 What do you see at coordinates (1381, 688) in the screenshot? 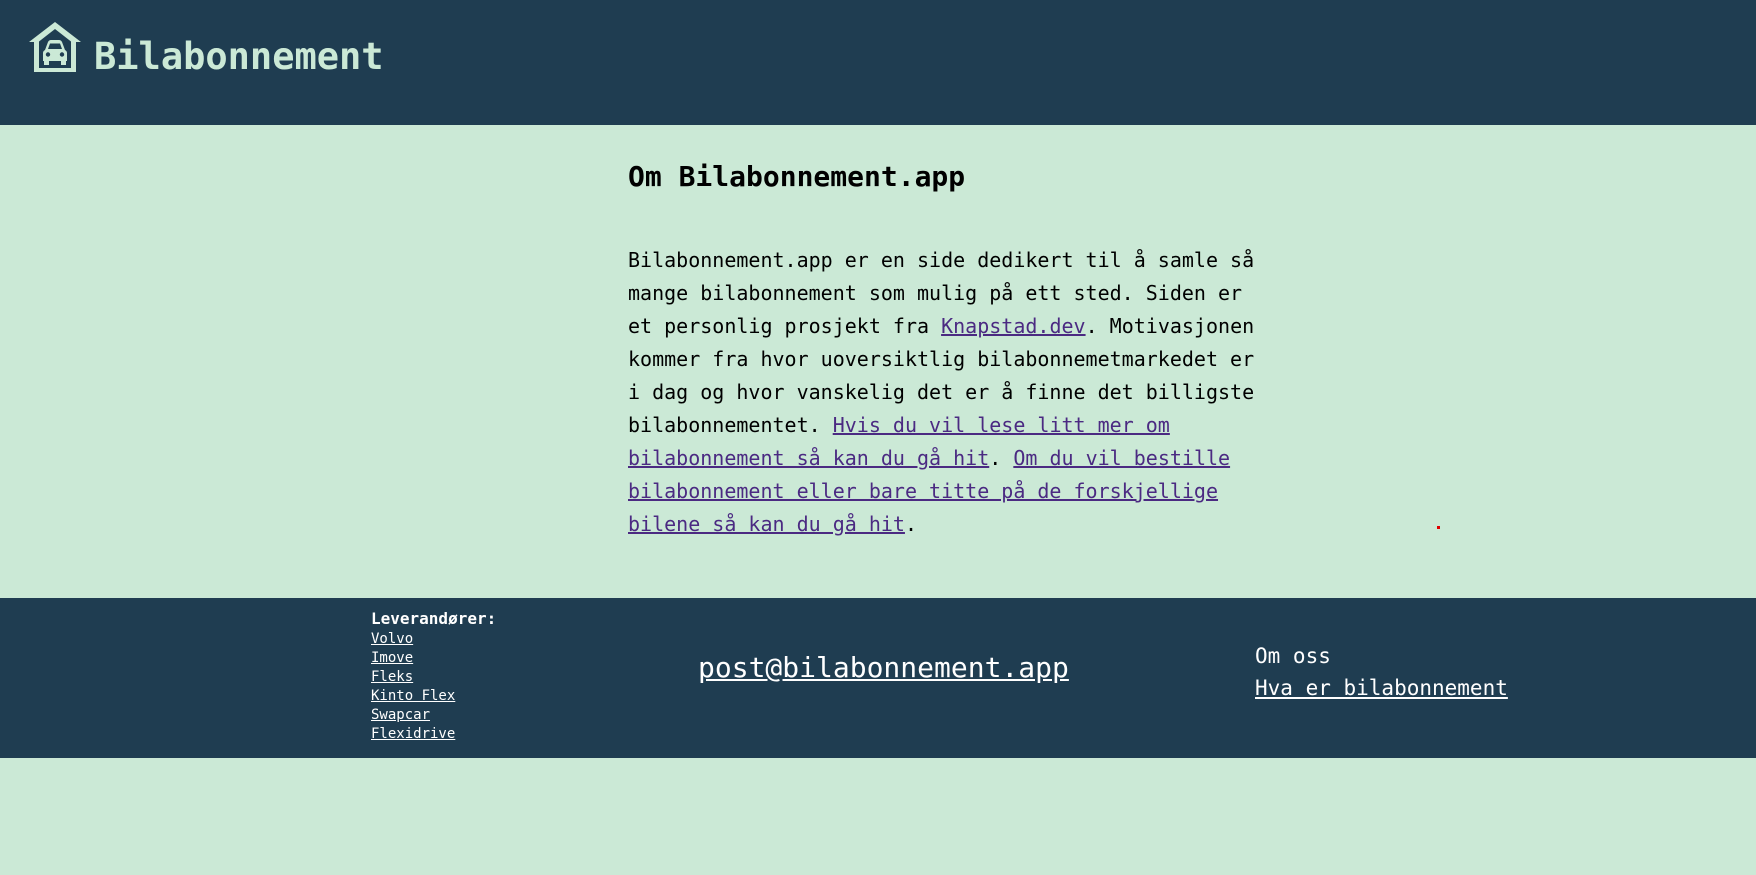
I see `what-is-subscription-link: Hva er bilabonnement` at bounding box center [1381, 688].